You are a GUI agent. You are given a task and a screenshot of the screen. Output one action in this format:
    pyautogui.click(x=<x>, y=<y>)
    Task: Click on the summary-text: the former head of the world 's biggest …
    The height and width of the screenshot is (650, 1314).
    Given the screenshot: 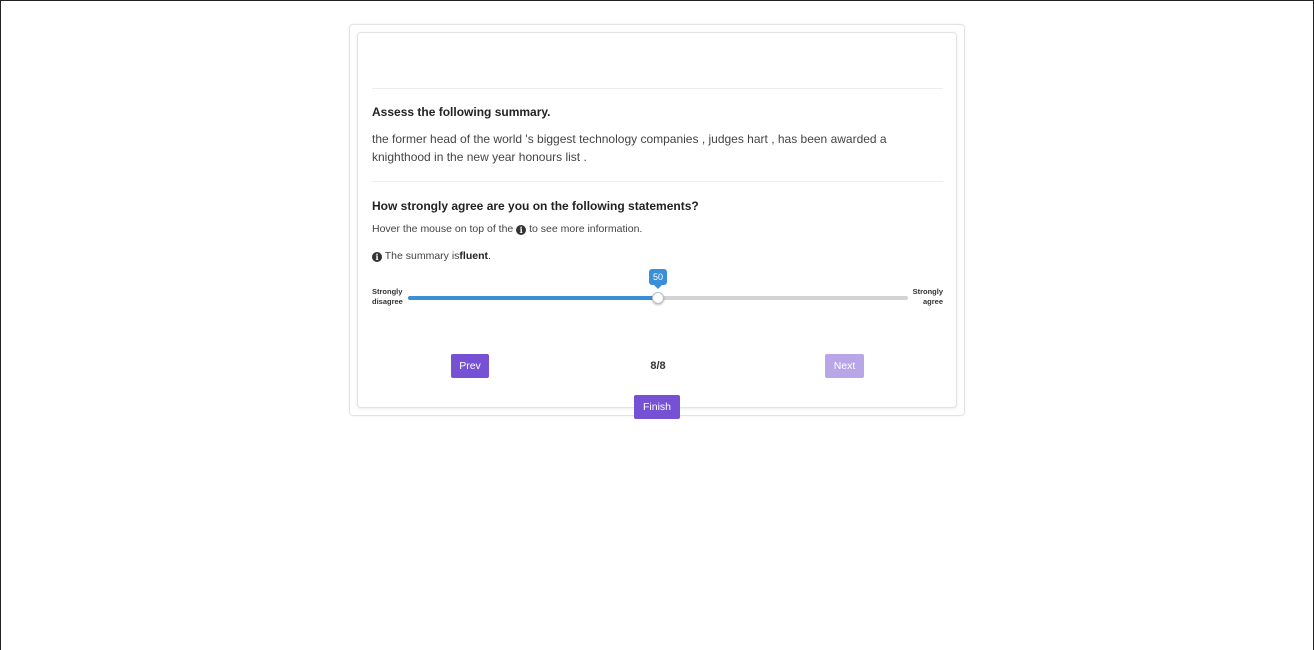 What is the action you would take?
    pyautogui.click(x=629, y=148)
    